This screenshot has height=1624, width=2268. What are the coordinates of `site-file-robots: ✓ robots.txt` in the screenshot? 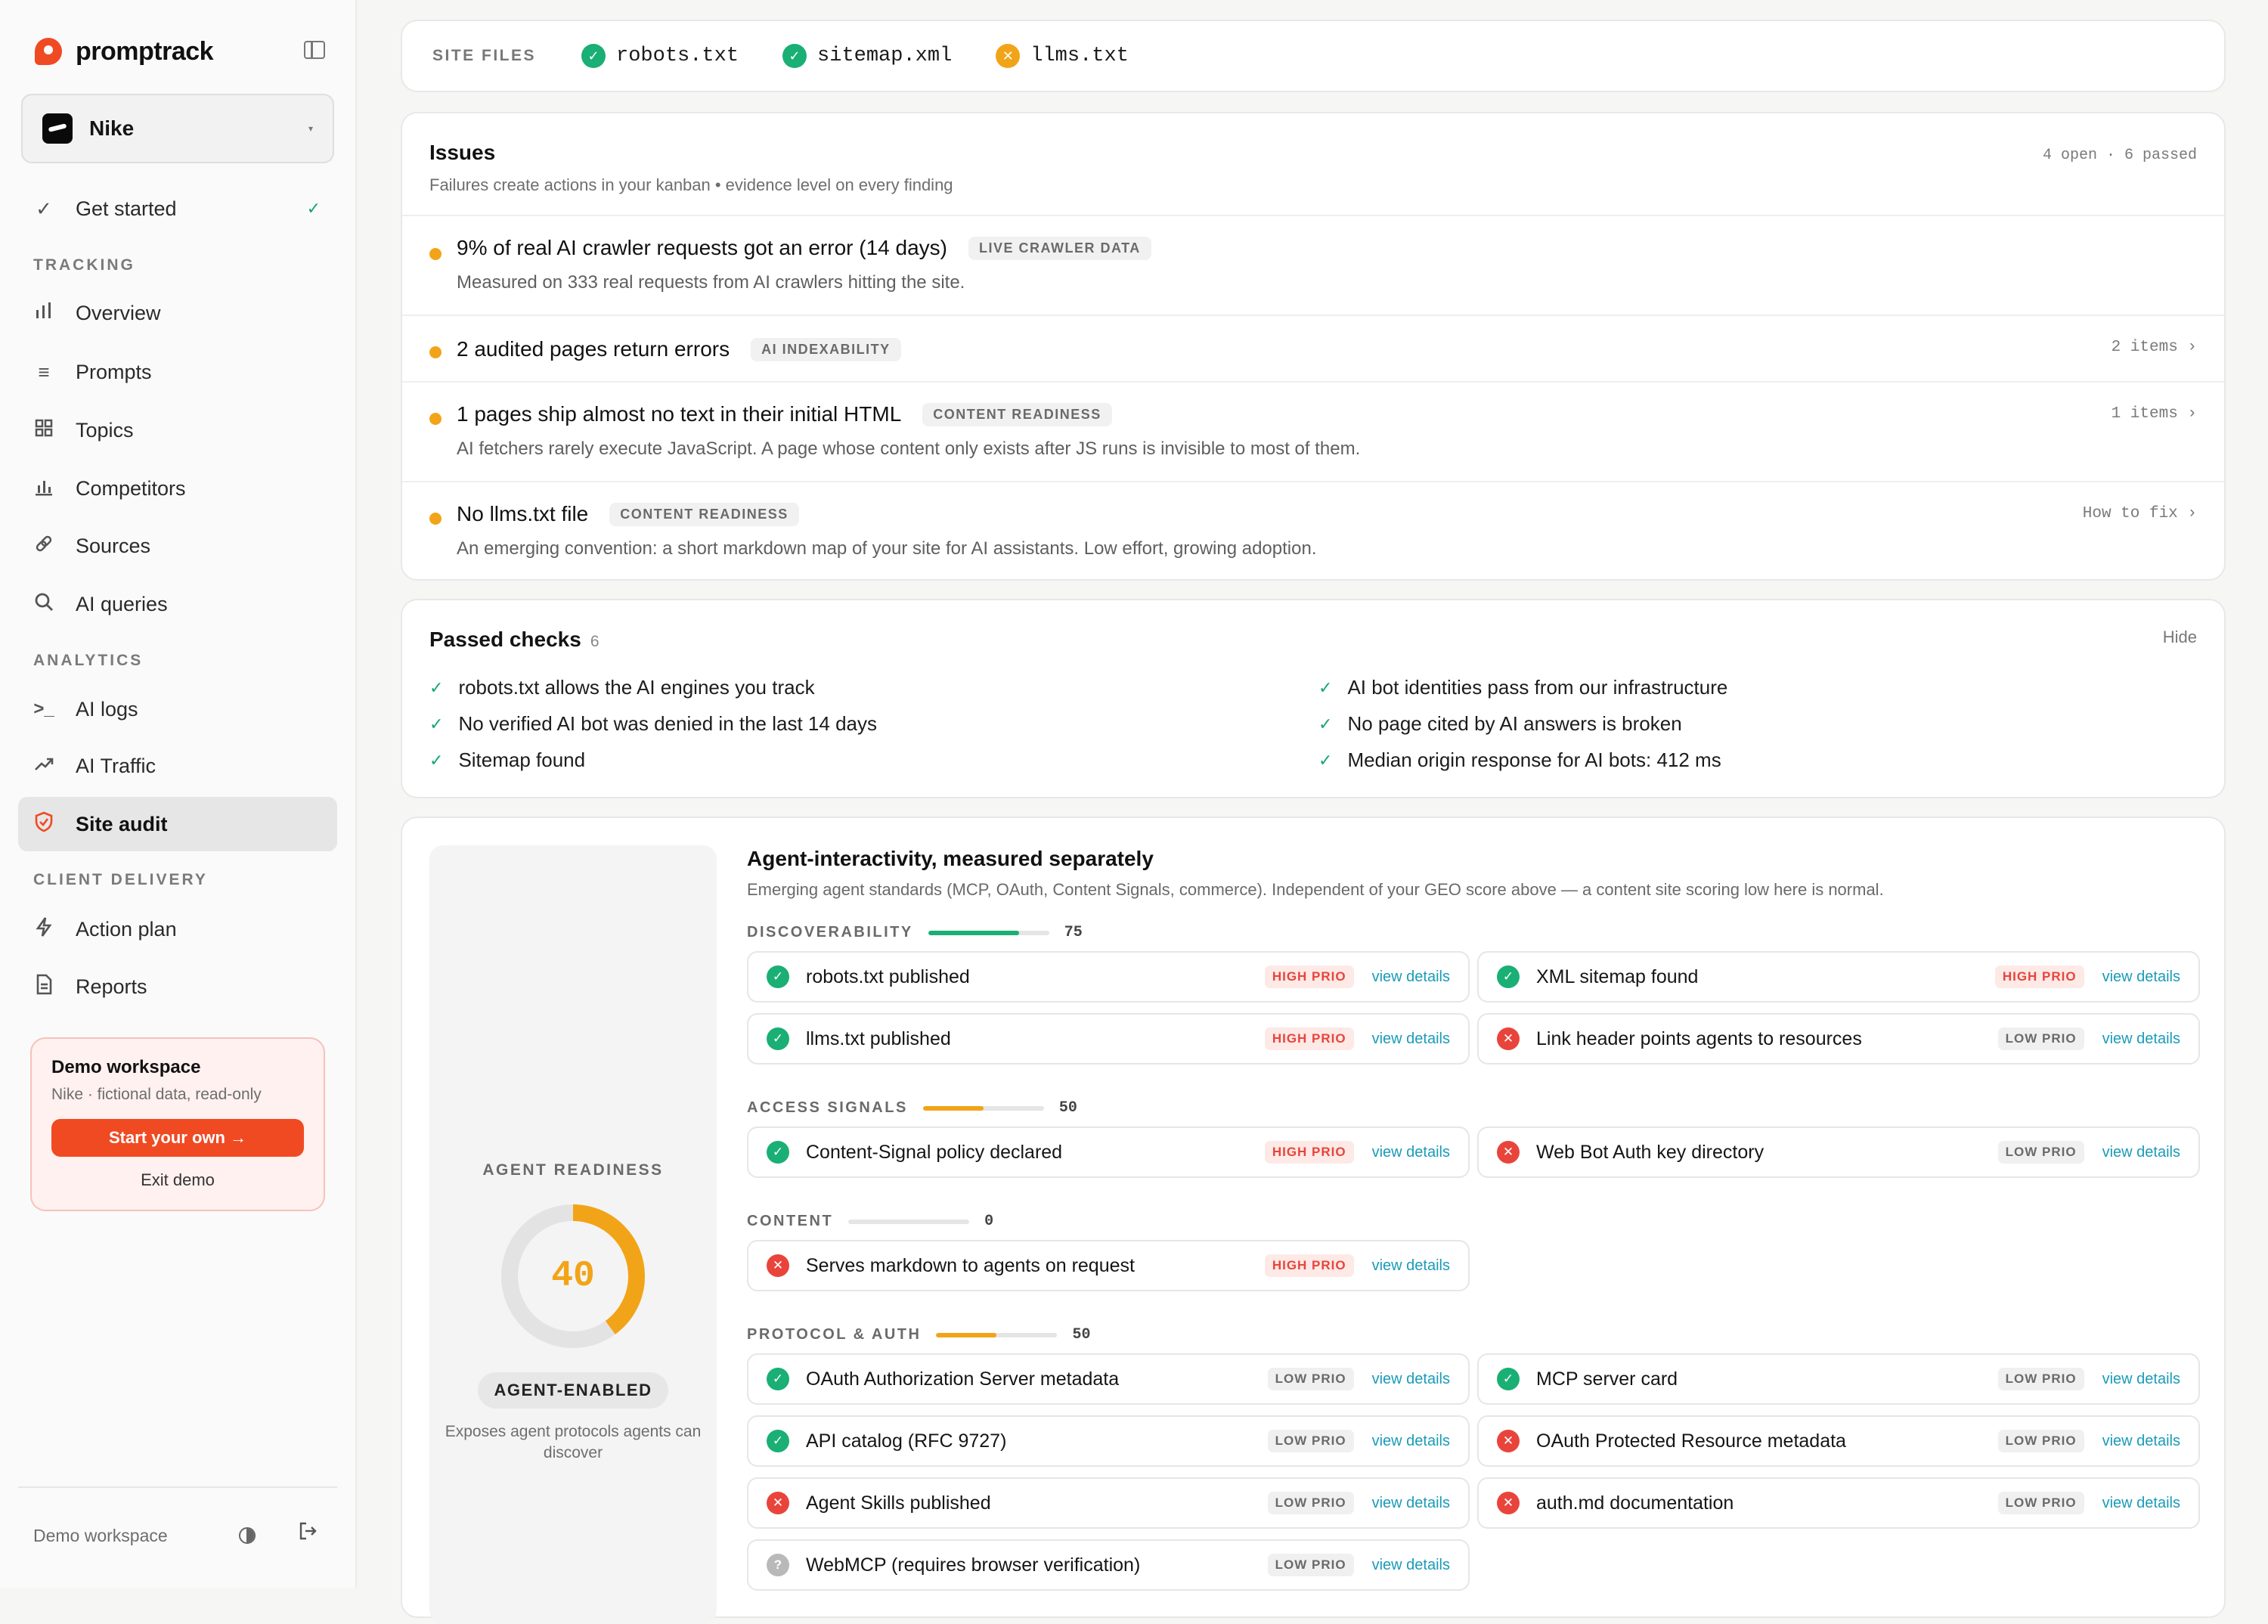 It's located at (660, 56).